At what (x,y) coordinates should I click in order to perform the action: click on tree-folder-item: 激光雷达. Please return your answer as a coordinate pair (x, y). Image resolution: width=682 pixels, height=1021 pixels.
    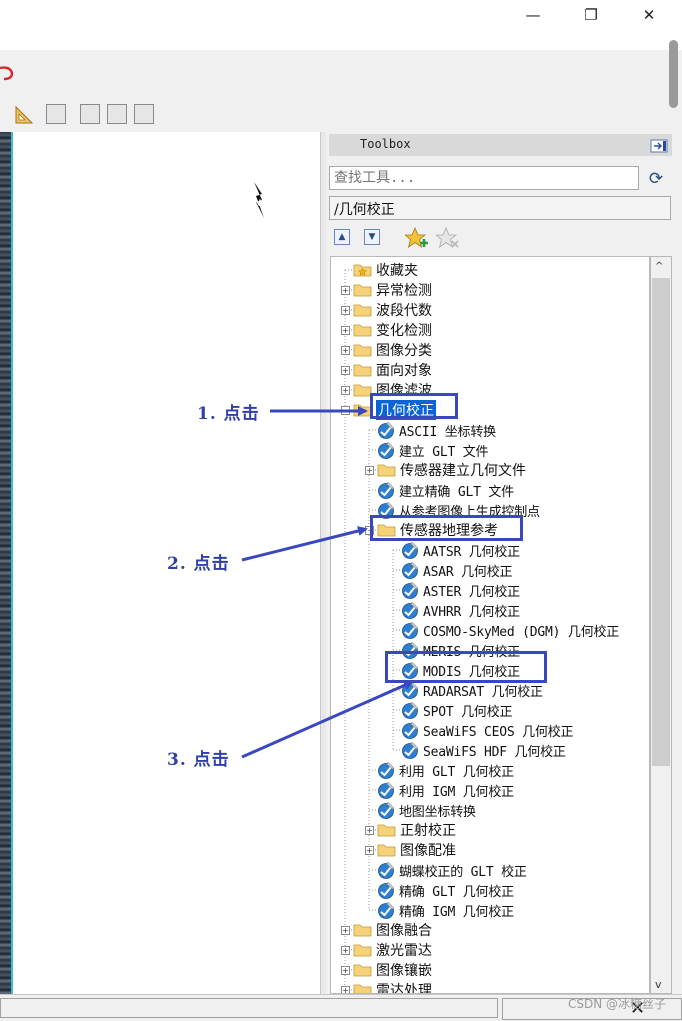
    Looking at the image, I should click on (392, 950).